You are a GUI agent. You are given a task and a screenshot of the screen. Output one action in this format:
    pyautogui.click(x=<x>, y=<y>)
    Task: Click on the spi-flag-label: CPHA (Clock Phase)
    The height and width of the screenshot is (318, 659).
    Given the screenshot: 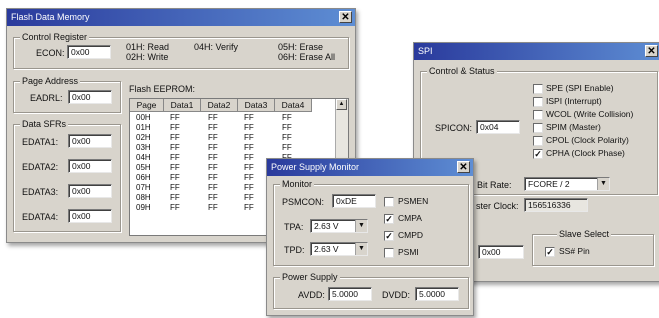 What is the action you would take?
    pyautogui.click(x=585, y=153)
    